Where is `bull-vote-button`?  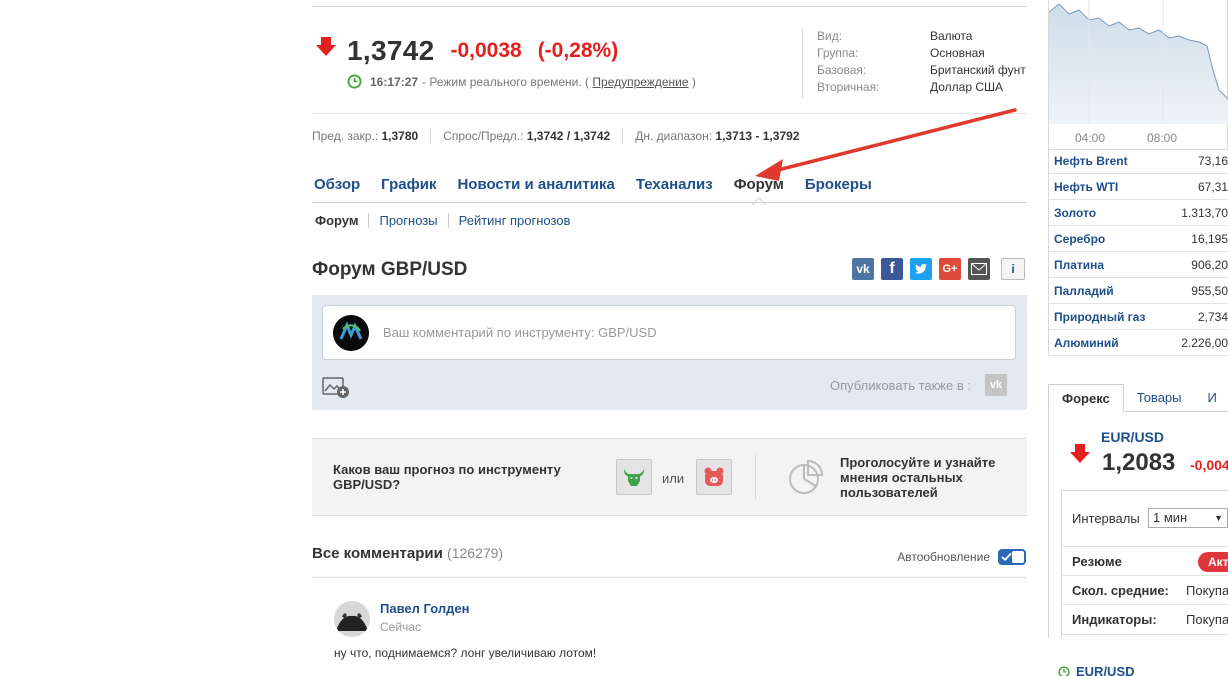 bull-vote-button is located at coordinates (634, 477).